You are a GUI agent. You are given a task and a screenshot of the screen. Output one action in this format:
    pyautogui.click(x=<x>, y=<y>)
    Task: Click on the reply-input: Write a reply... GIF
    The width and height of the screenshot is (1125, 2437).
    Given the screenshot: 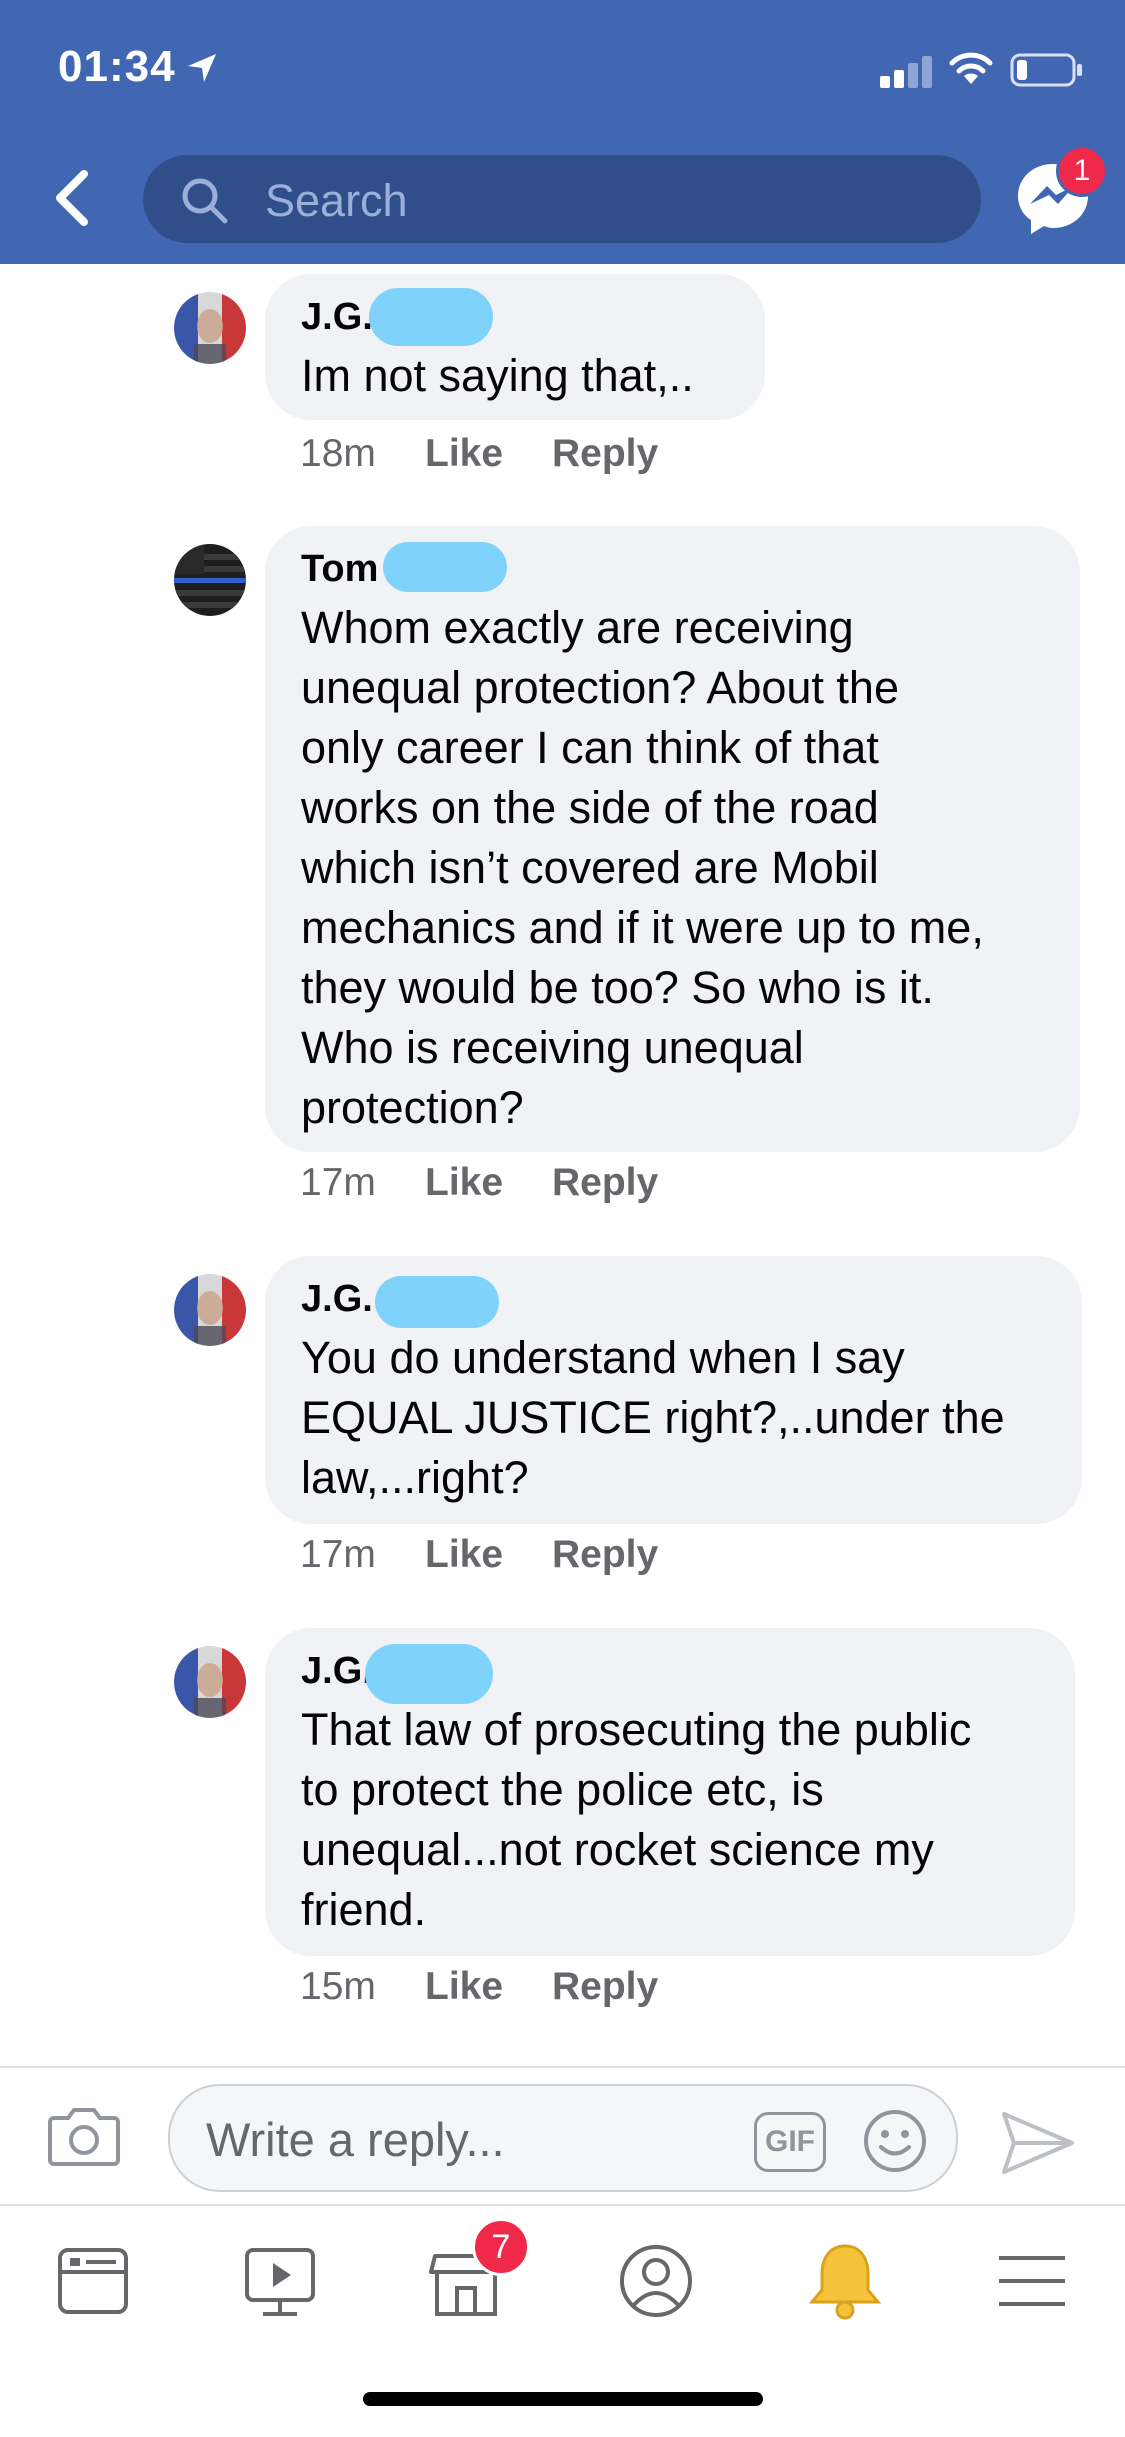 What is the action you would take?
    pyautogui.click(x=563, y=2138)
    